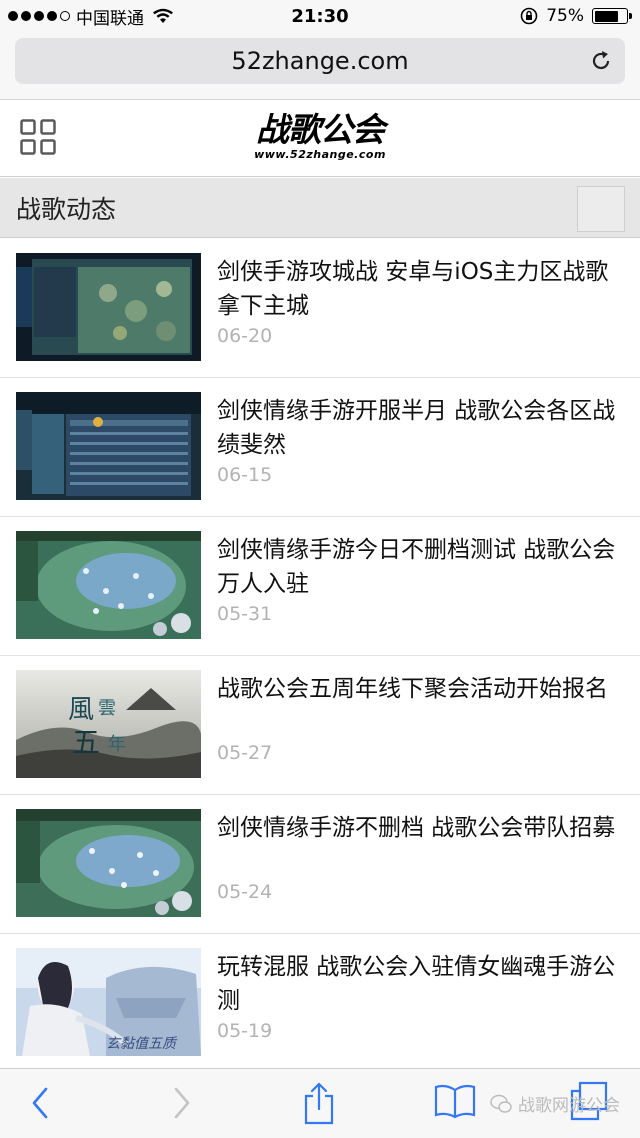  Describe the element at coordinates (412, 689) in the screenshot. I see `news-title: 战歌公会五周年线下聚会活动开始报名` at that location.